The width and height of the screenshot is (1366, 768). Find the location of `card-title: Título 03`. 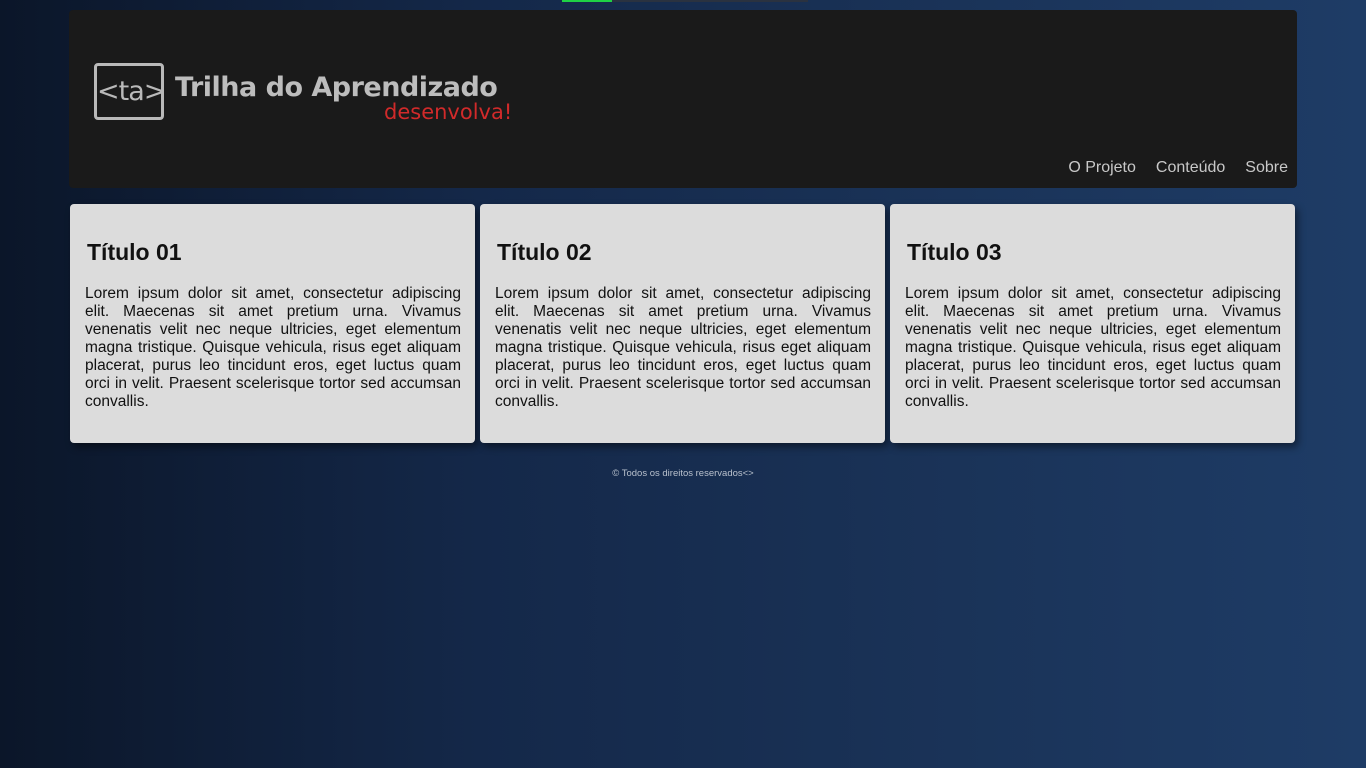

card-title: Título 03 is located at coordinates (954, 252).